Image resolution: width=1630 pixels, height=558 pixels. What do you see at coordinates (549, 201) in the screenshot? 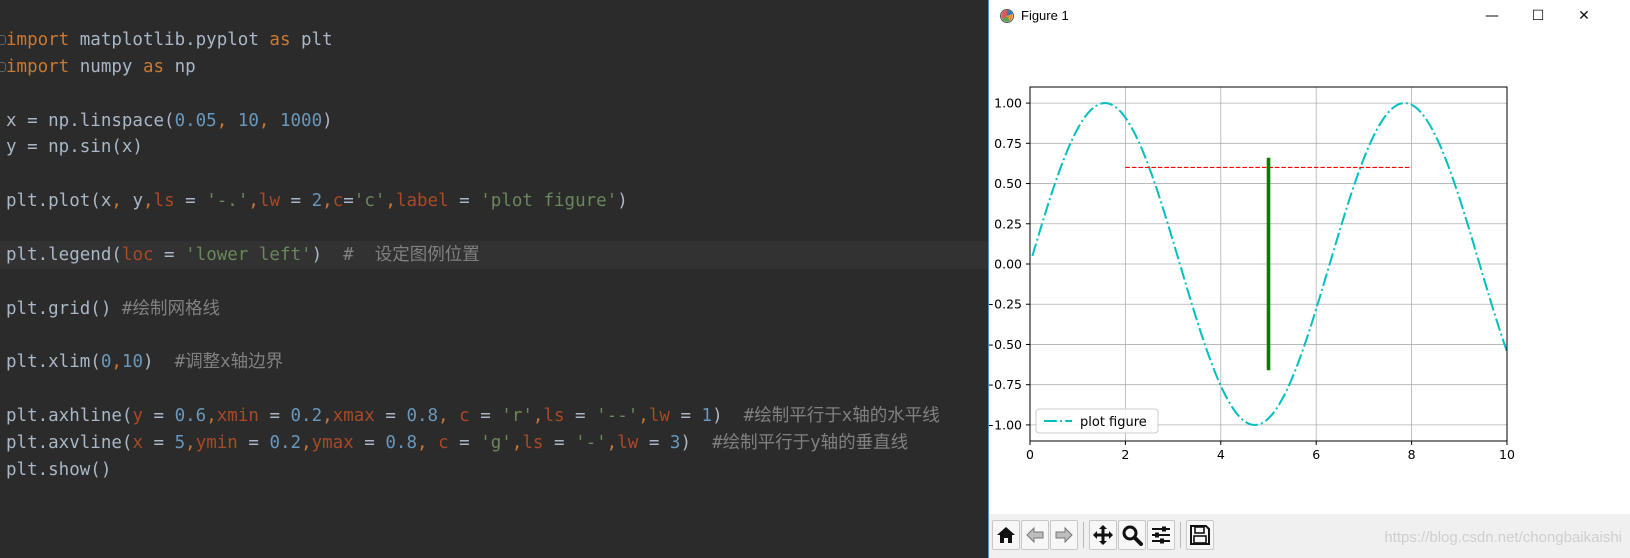
I see `code-token: 'plot figure'` at bounding box center [549, 201].